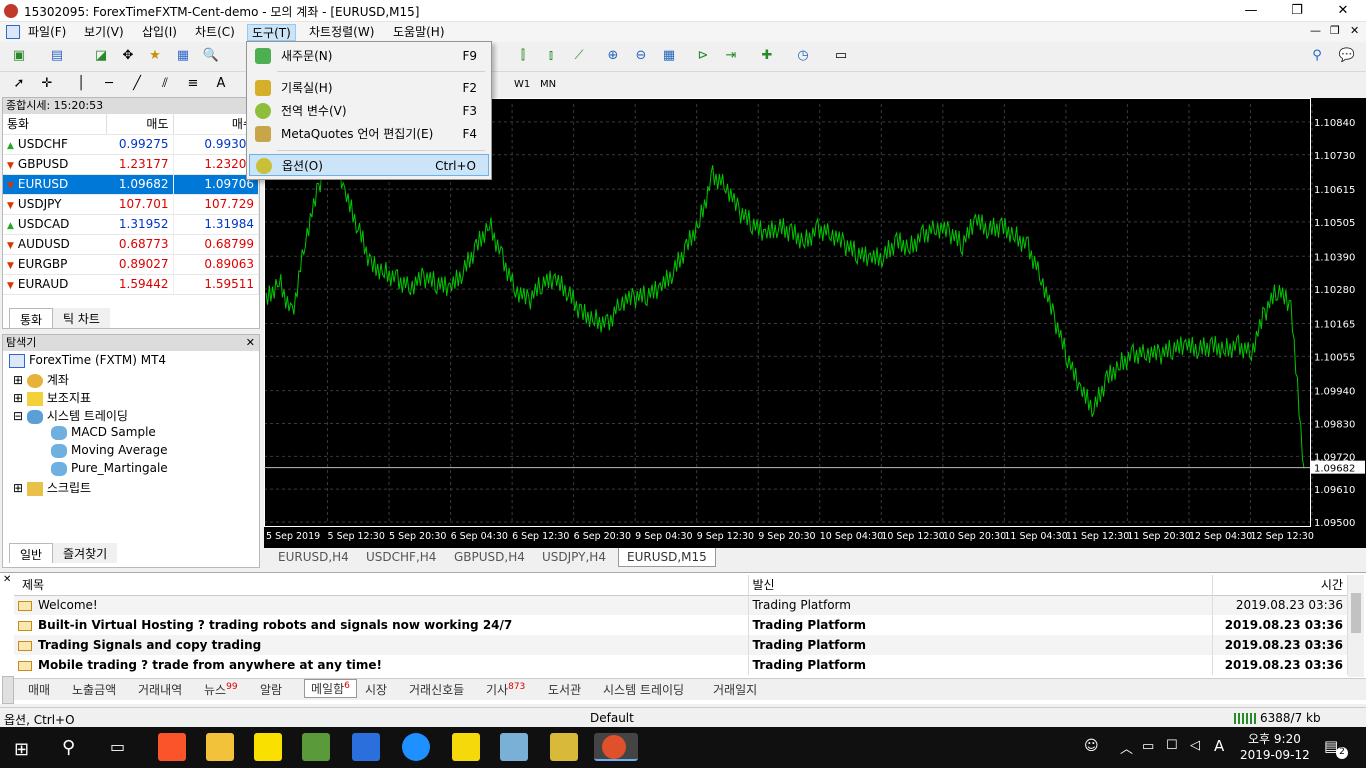 The height and width of the screenshot is (768, 1366). I want to click on battery-icon: ▭, so click(1148, 746).